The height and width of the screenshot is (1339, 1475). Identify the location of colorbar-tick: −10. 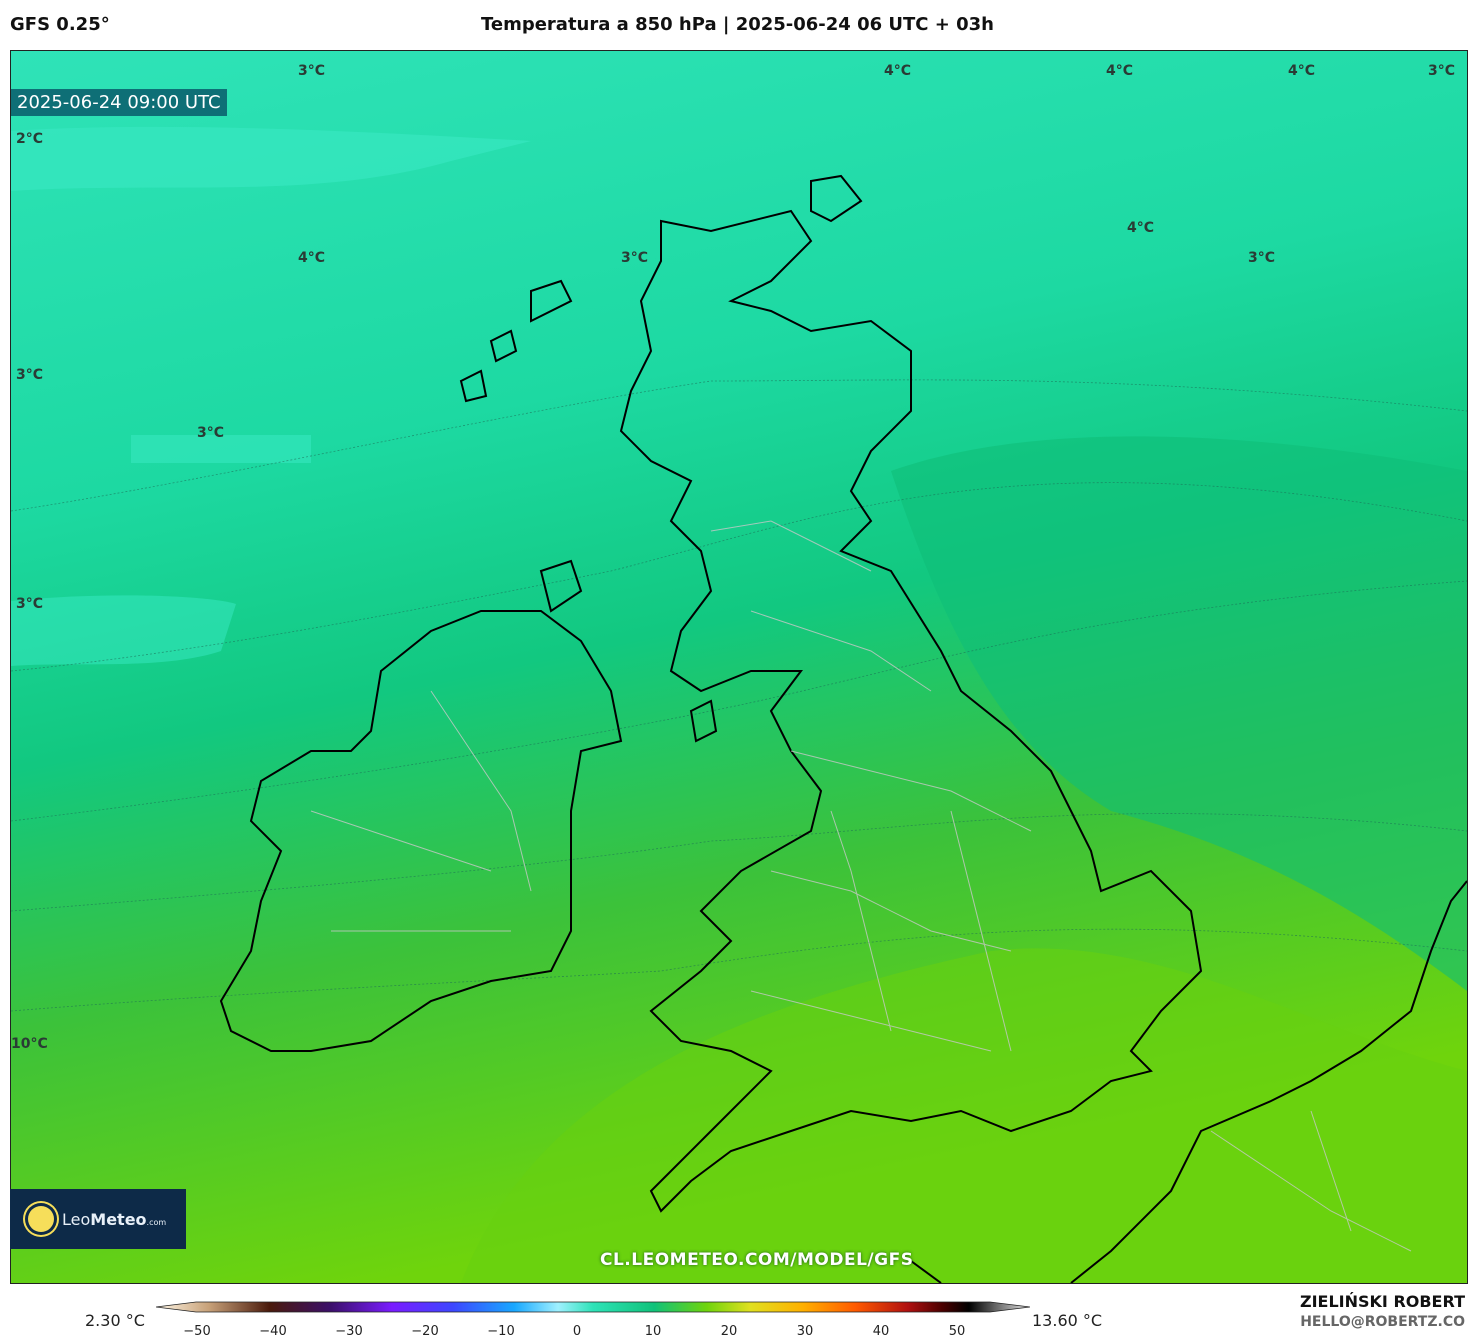
(501, 1331).